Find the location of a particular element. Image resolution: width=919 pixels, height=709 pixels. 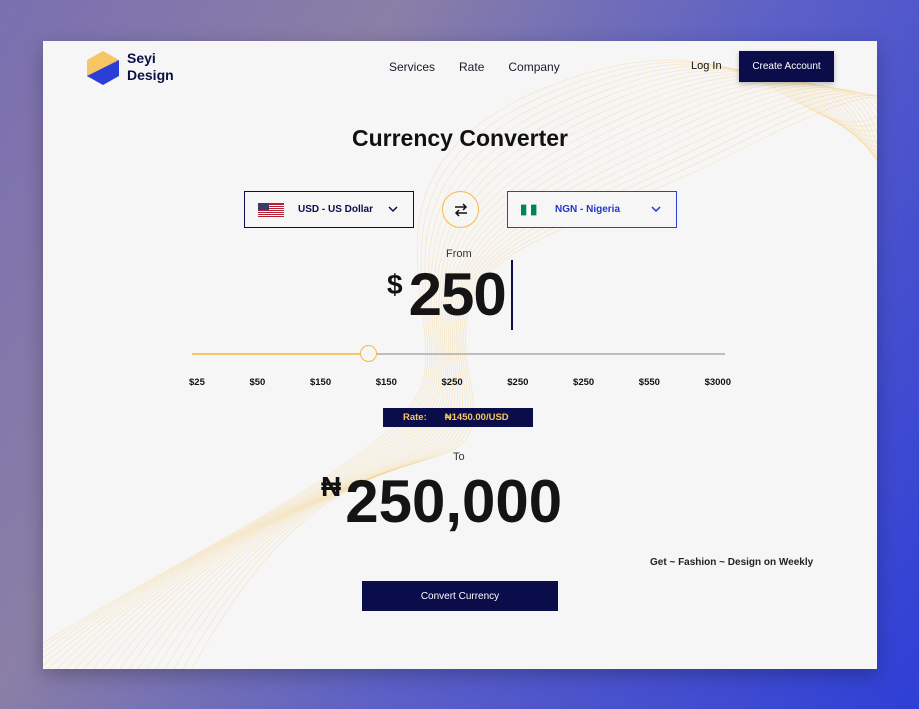

rate-badge: Rate: ₦1450.00/USD is located at coordinates (458, 417).